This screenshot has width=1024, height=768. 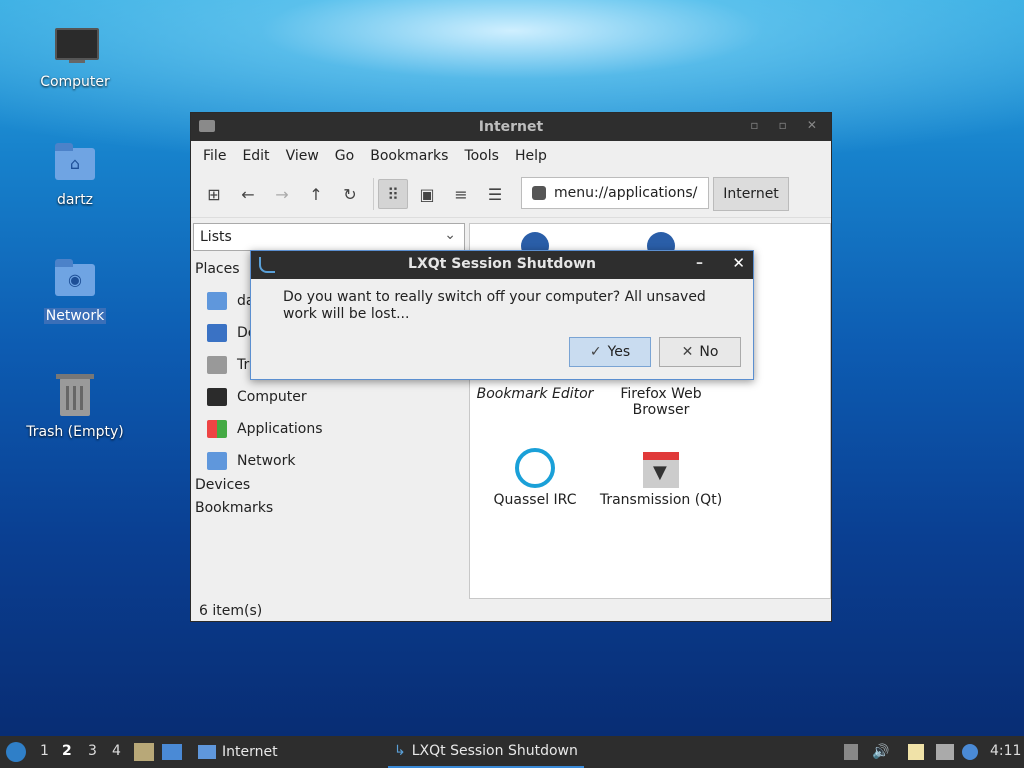 I want to click on network-tray-icon, so click(x=945, y=752).